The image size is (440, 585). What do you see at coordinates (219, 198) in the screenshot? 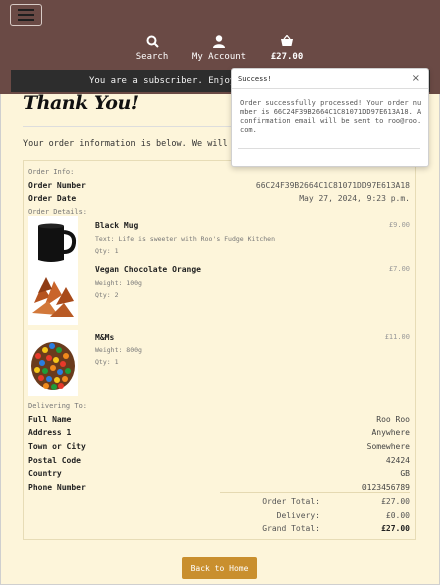
I see `order-date-row: Order Date May 27, 2024, 9:23 p.m.` at bounding box center [219, 198].